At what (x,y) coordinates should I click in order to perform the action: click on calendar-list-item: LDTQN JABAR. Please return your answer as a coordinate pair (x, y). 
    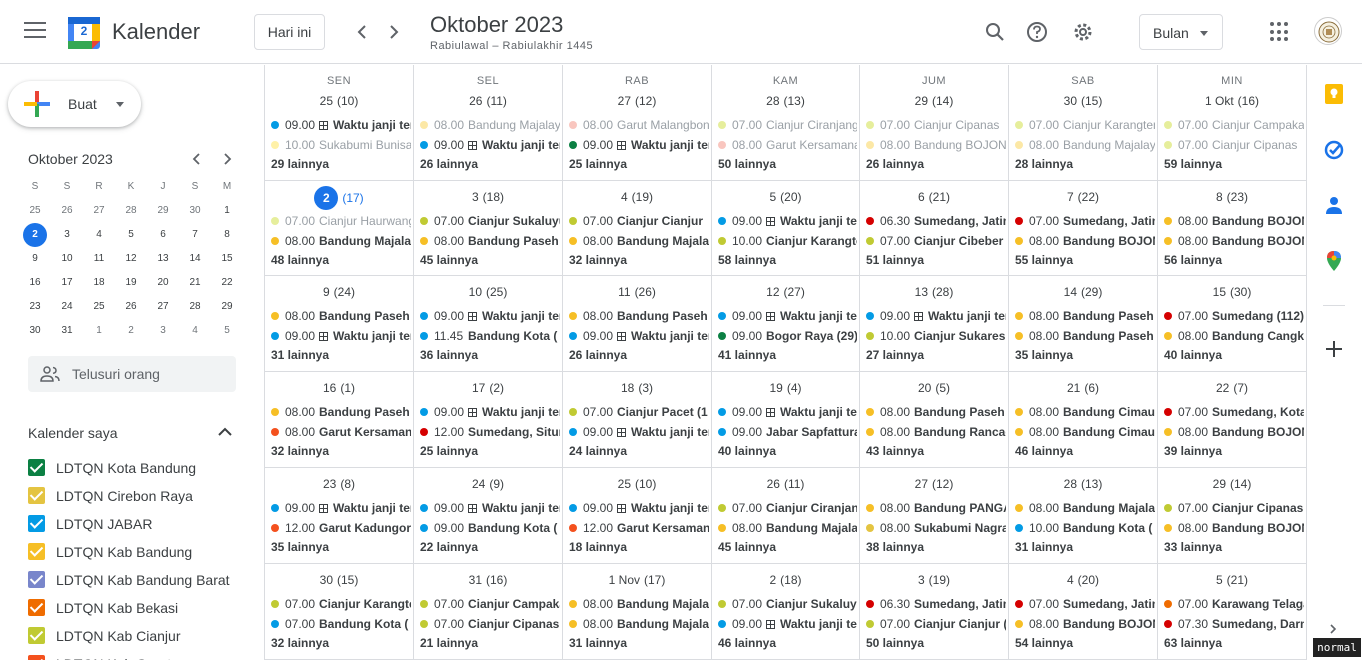
    Looking at the image, I should click on (143, 523).